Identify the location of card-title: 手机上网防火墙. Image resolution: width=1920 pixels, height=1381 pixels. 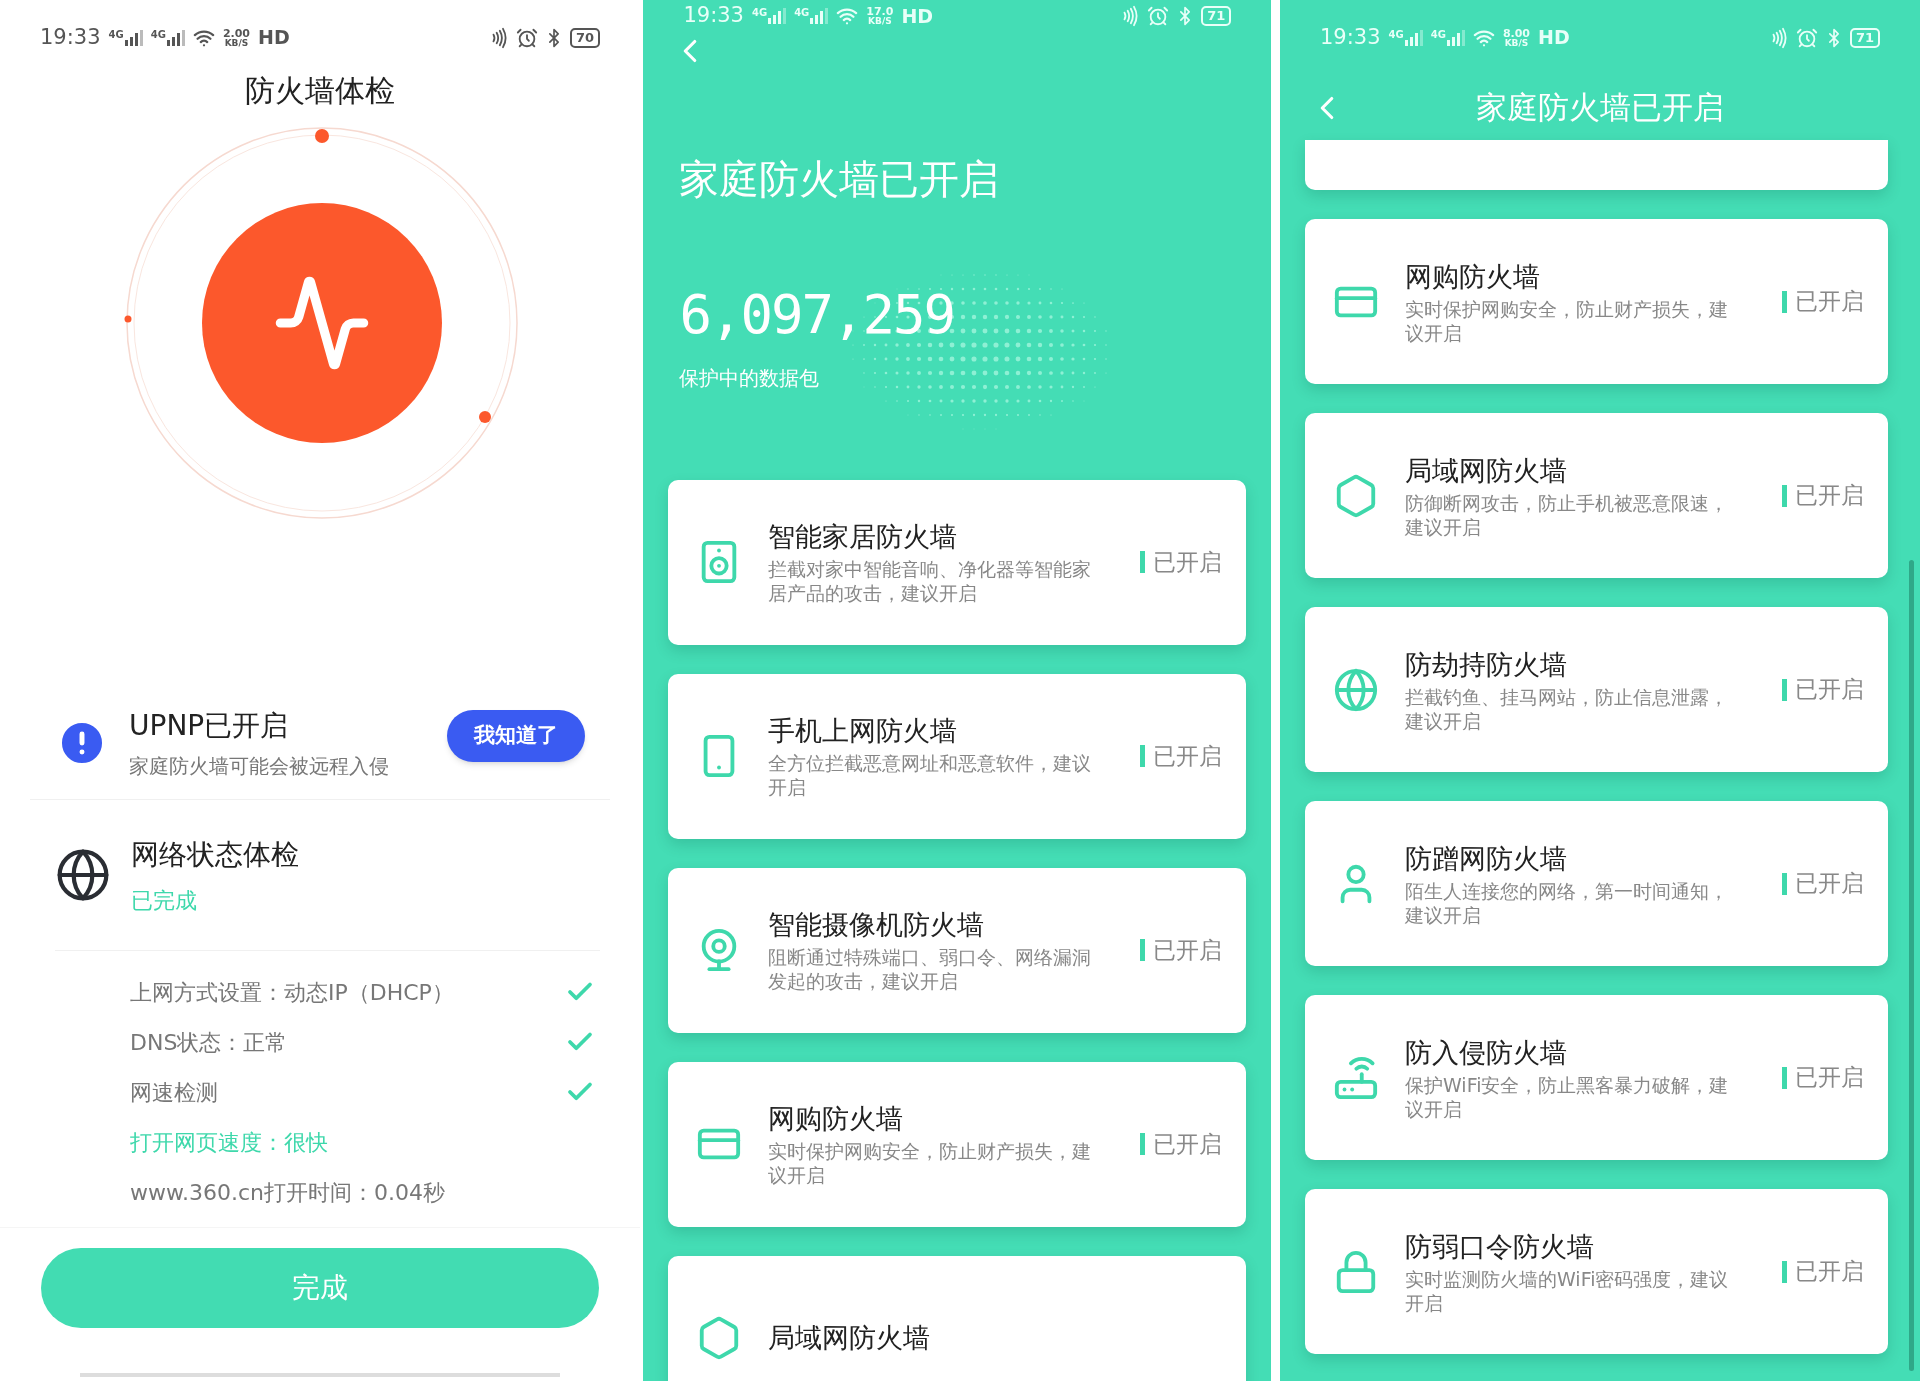
(863, 731).